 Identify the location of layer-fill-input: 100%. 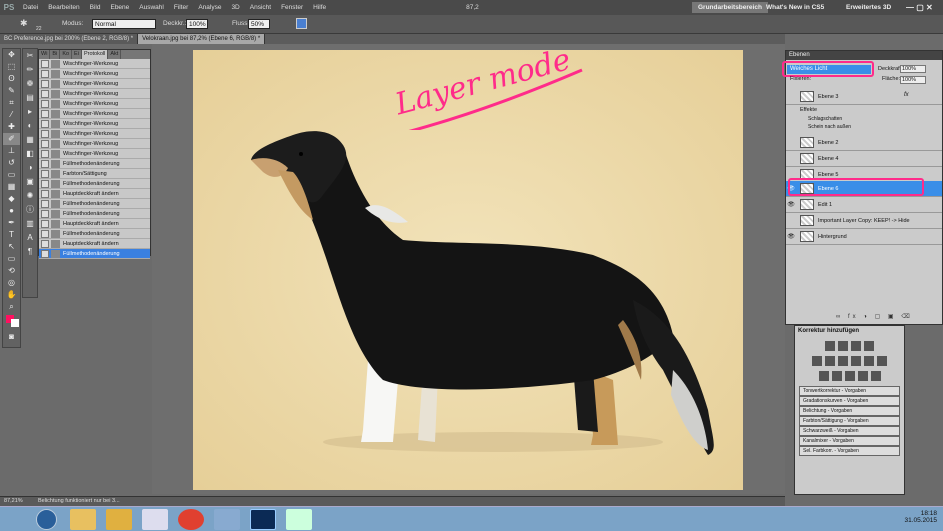
(913, 80).